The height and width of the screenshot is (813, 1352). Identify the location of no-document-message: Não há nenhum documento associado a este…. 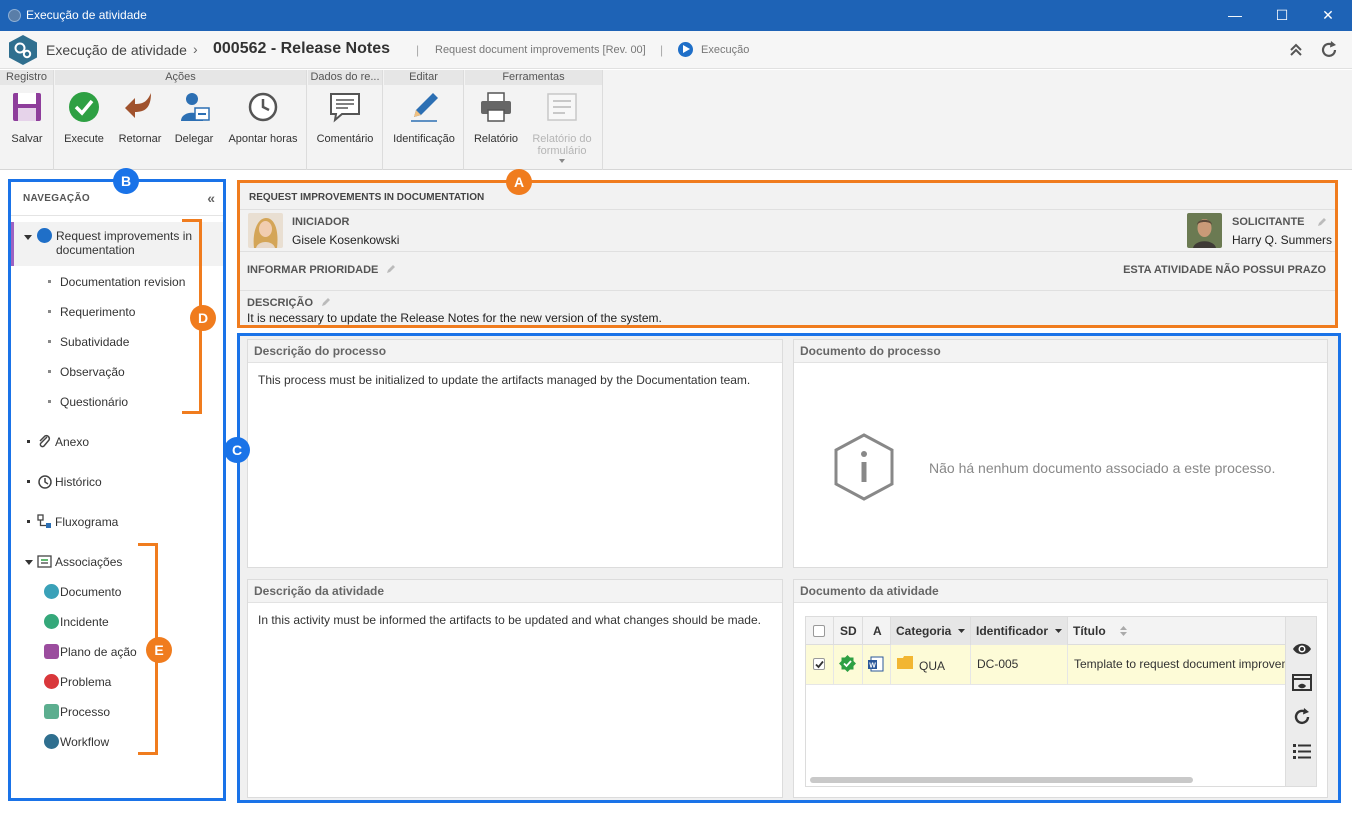
(1102, 468).